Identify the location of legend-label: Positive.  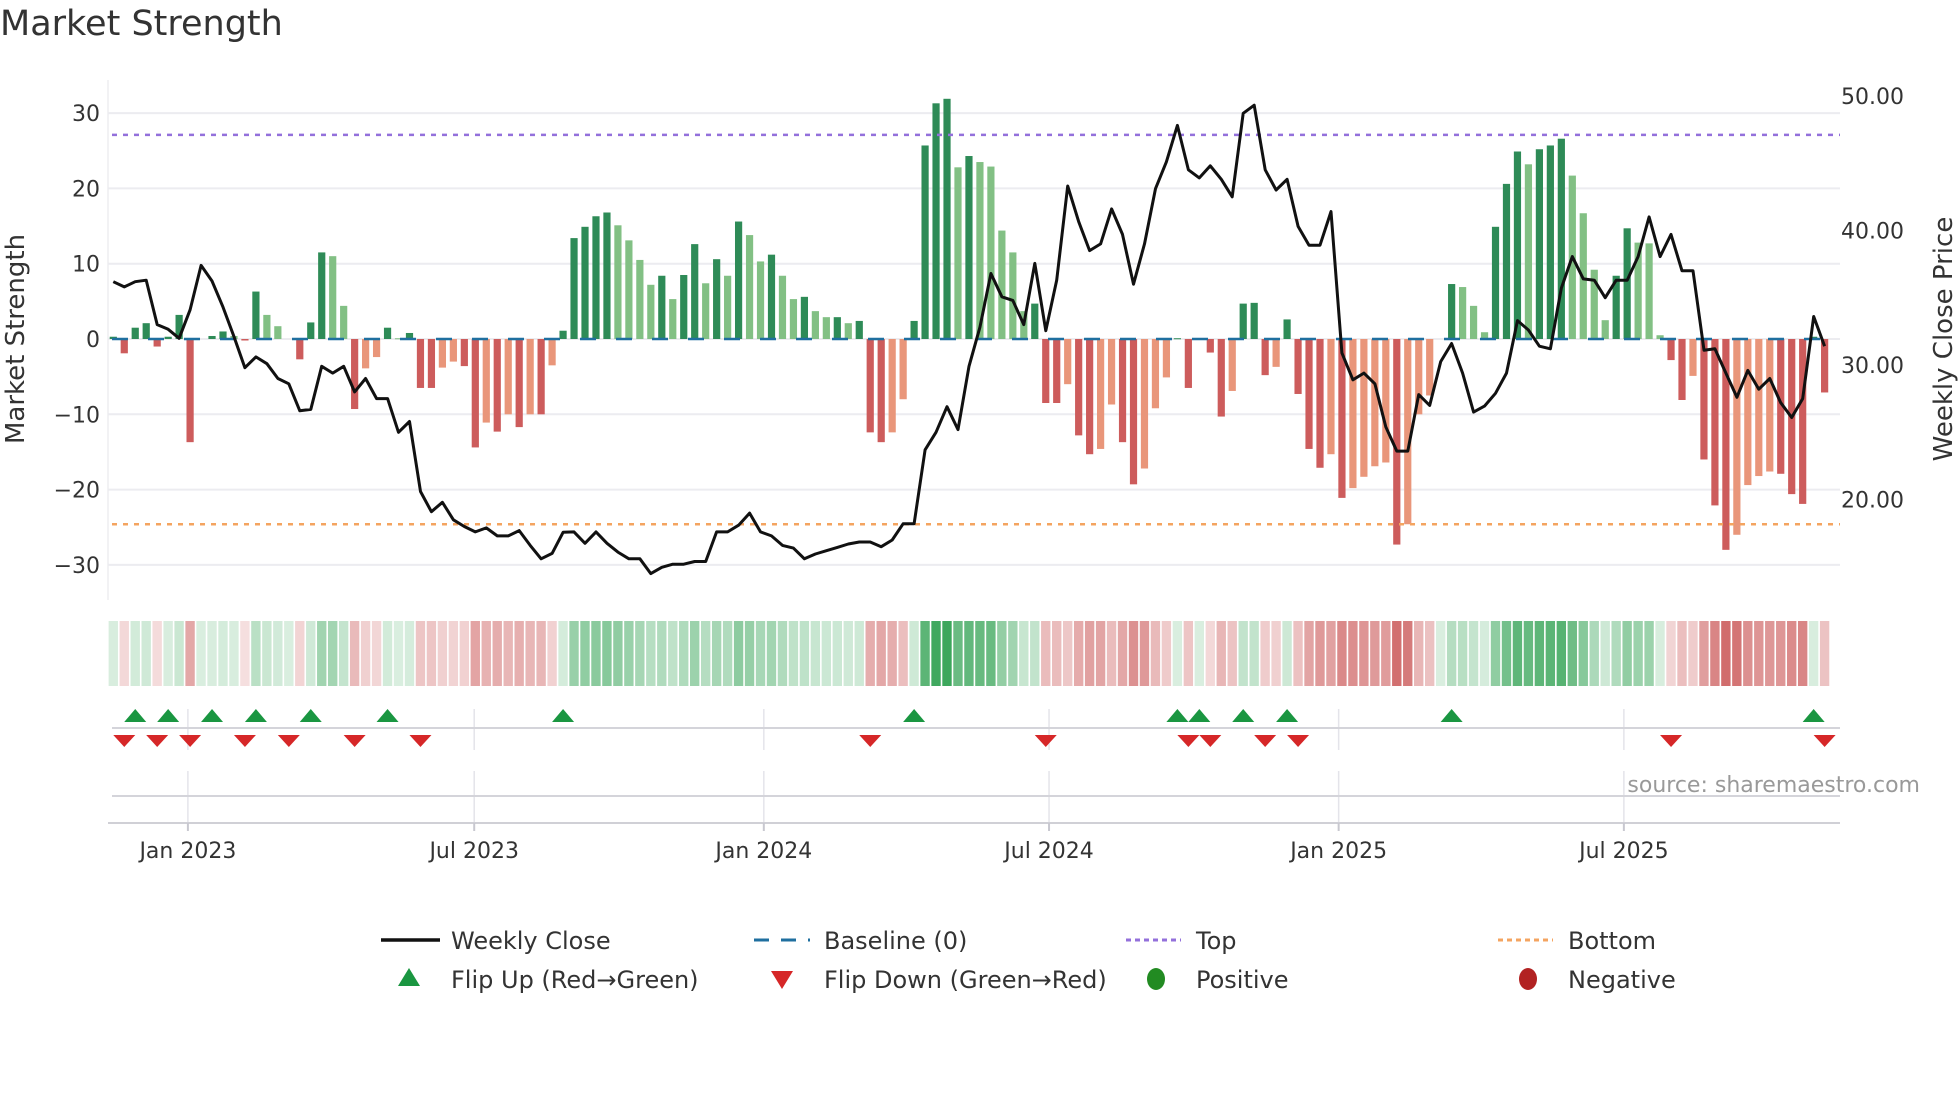
(1242, 980).